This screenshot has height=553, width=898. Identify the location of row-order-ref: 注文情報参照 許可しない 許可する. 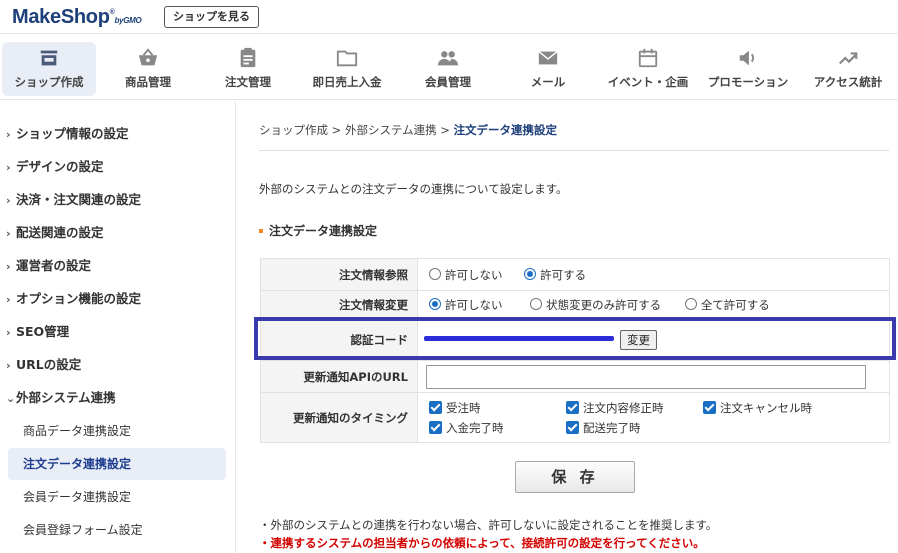
(575, 274).